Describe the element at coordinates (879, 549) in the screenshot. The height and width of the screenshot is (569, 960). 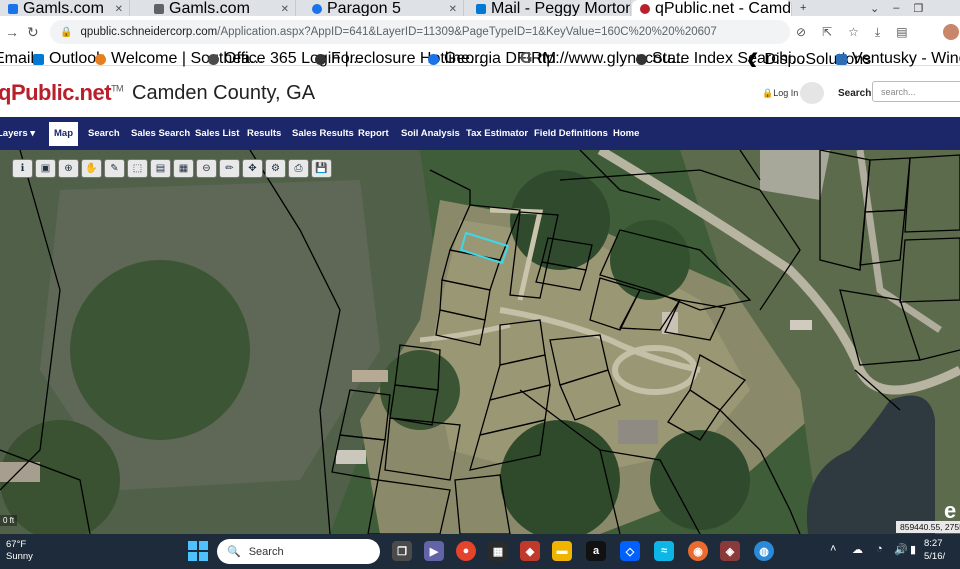
I see `wifi-icon: ◔` at that location.